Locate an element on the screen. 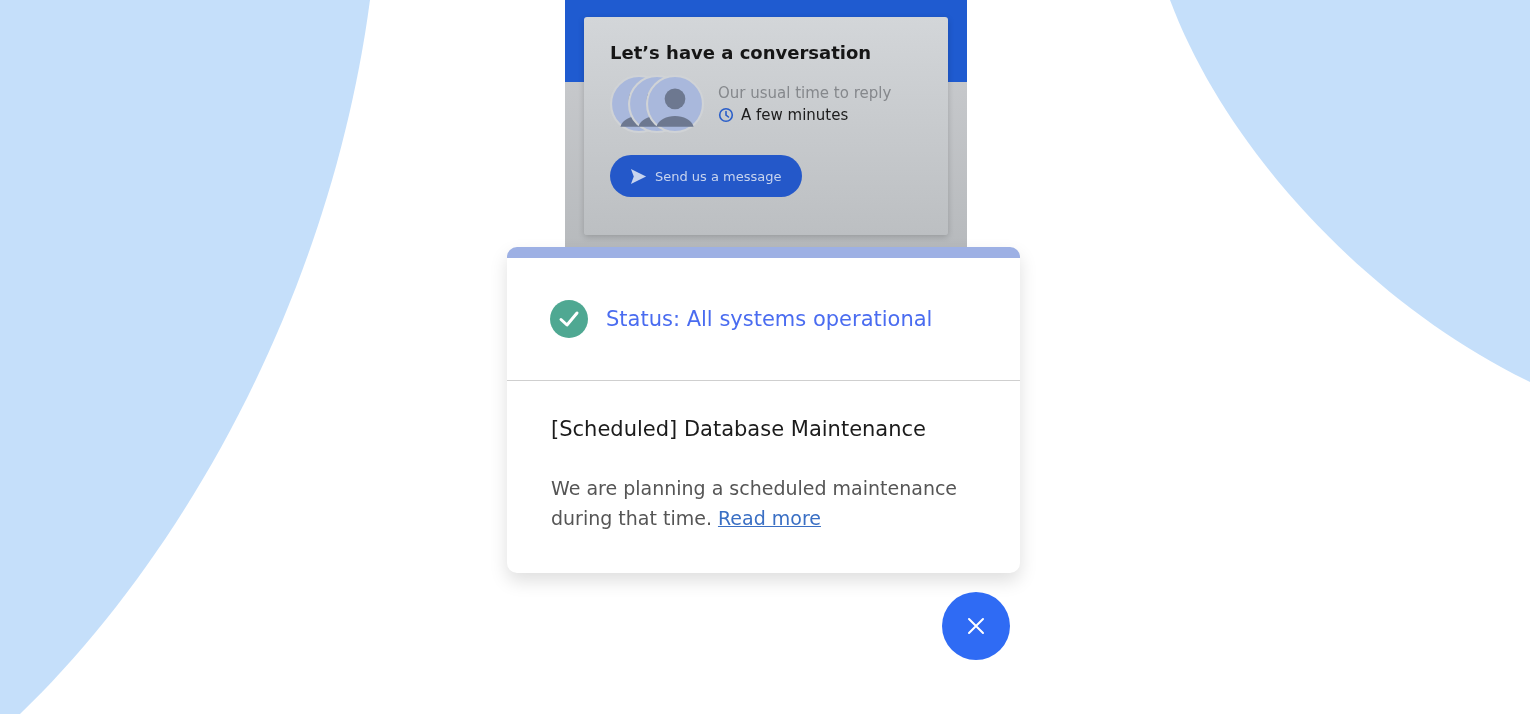 The height and width of the screenshot is (714, 1530). notice-text: We are planning a scheduled maintenance during that time. Read more is located at coordinates (755, 503).